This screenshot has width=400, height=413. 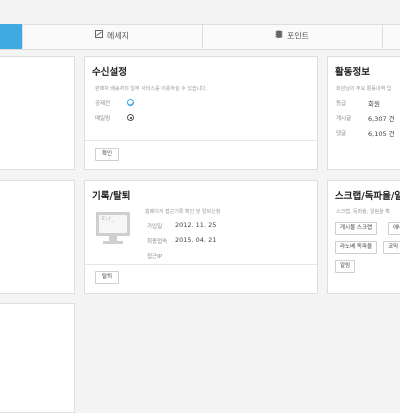 What do you see at coordinates (98, 36) in the screenshot?
I see `message-icon` at bounding box center [98, 36].